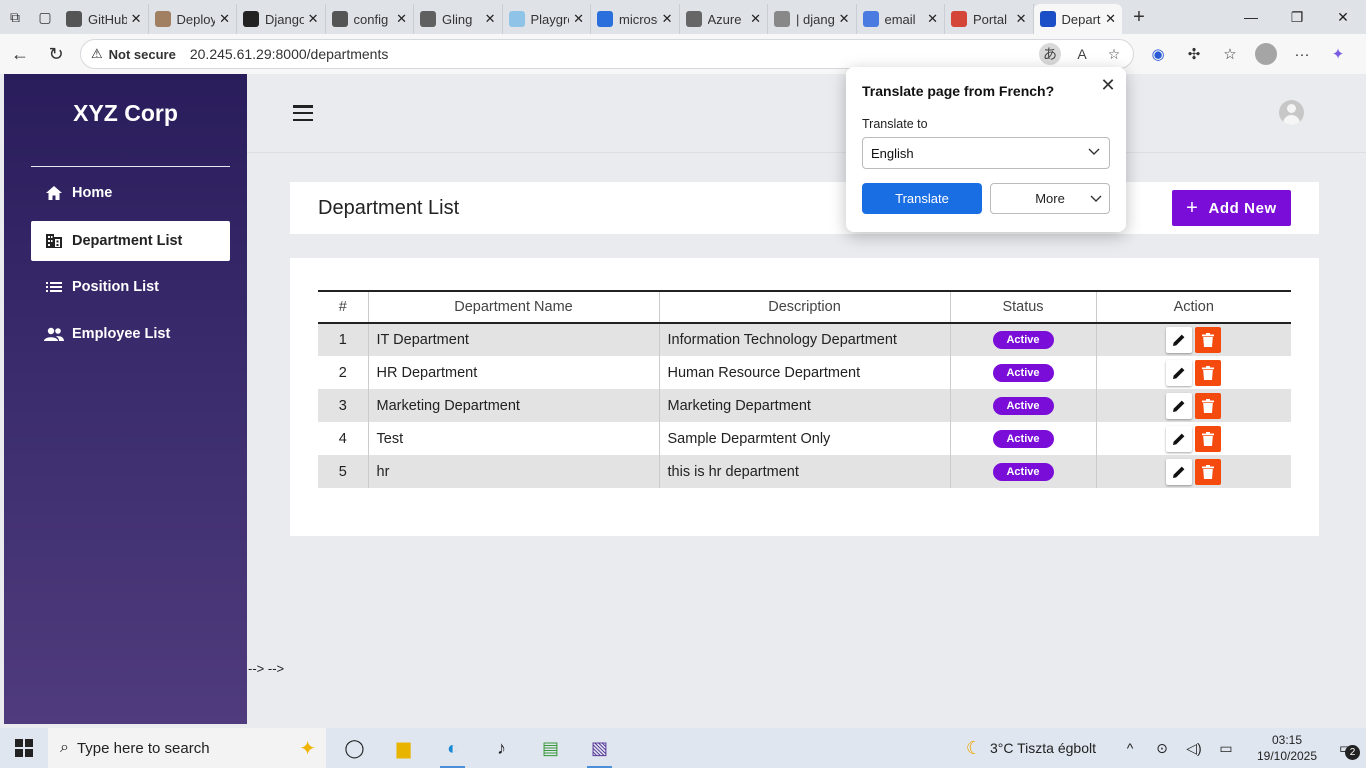 This screenshot has height=768, width=1366. Describe the element at coordinates (289, 54) in the screenshot. I see `url-text: 20.245.61.29:8000/departments` at that location.